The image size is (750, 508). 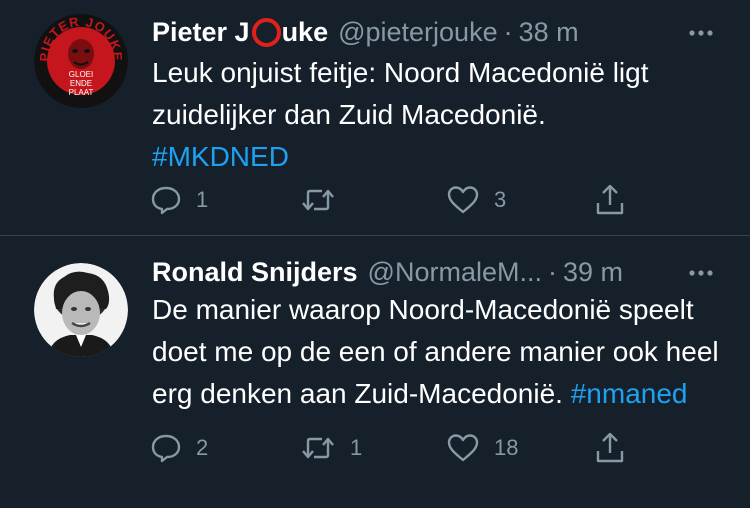 What do you see at coordinates (202, 199) in the screenshot?
I see `reply-count: 1` at bounding box center [202, 199].